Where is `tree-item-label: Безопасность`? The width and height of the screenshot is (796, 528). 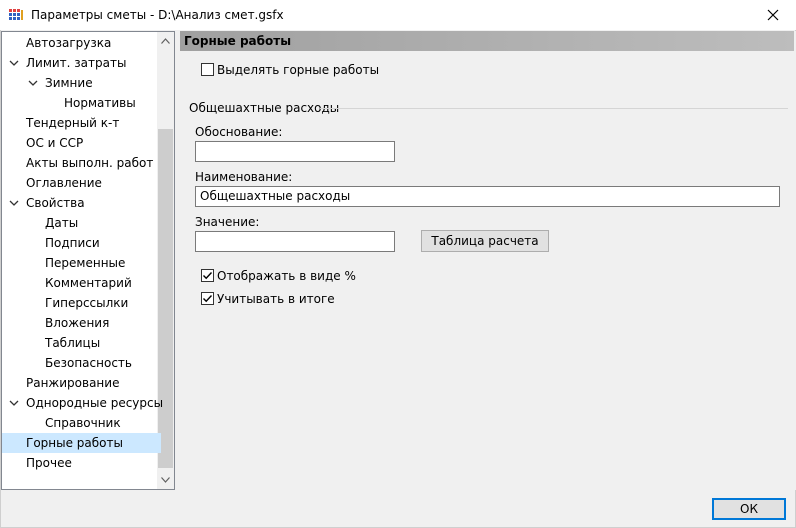 tree-item-label: Безопасность is located at coordinates (88, 363).